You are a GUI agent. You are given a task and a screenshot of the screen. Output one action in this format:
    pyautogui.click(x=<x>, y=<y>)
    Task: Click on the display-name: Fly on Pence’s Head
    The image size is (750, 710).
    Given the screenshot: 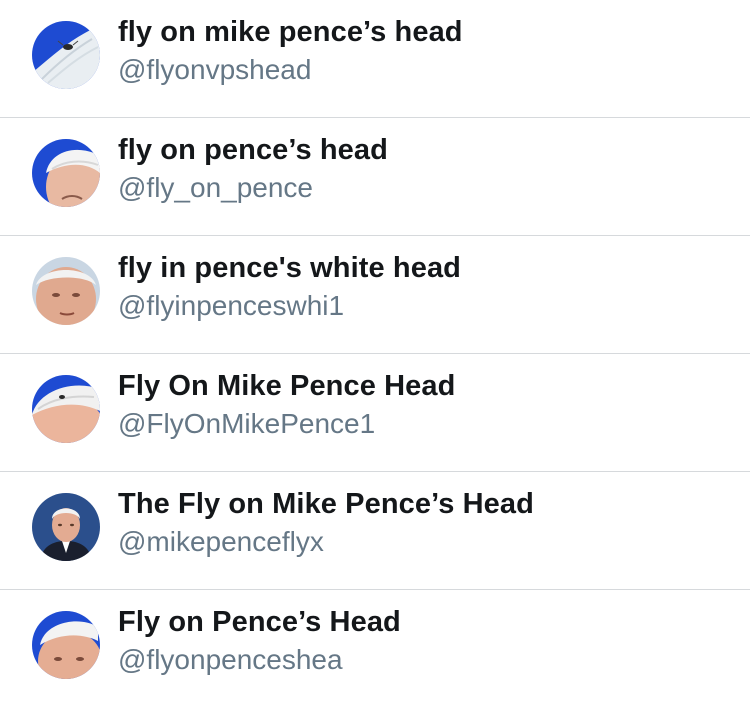 What is the action you would take?
    pyautogui.click(x=259, y=622)
    